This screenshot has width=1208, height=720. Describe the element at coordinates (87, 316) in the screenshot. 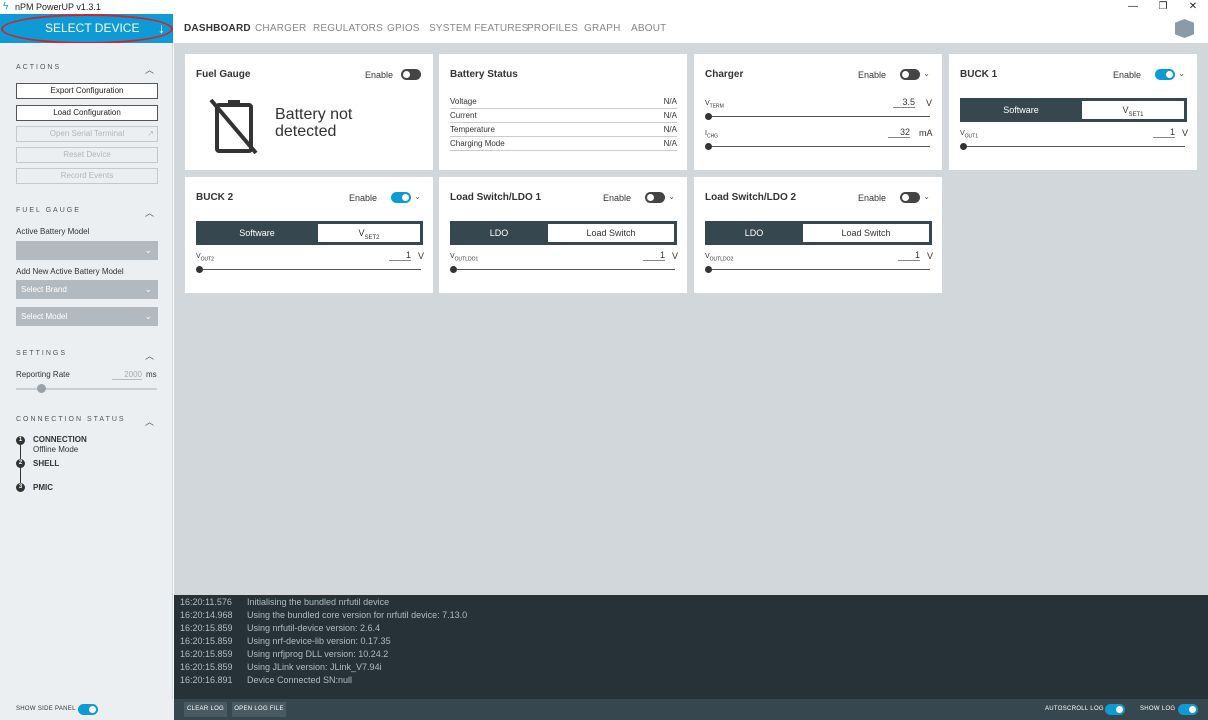

I see `select-model-dropdown: Select Model ⌄` at that location.